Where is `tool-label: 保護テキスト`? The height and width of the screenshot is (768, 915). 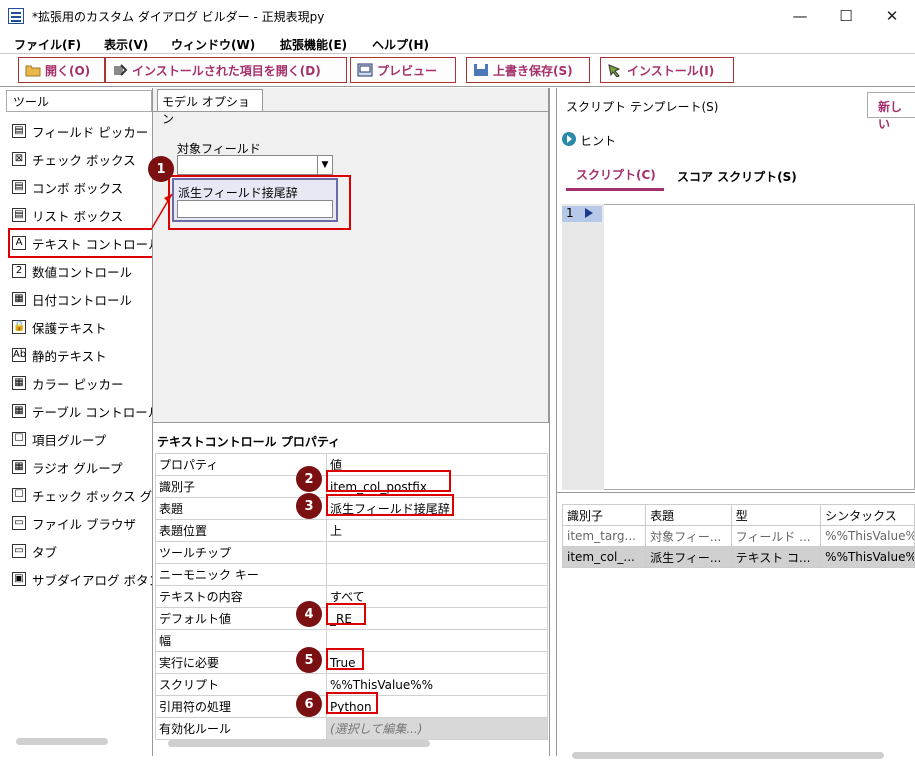 tool-label: 保護テキスト is located at coordinates (69, 328).